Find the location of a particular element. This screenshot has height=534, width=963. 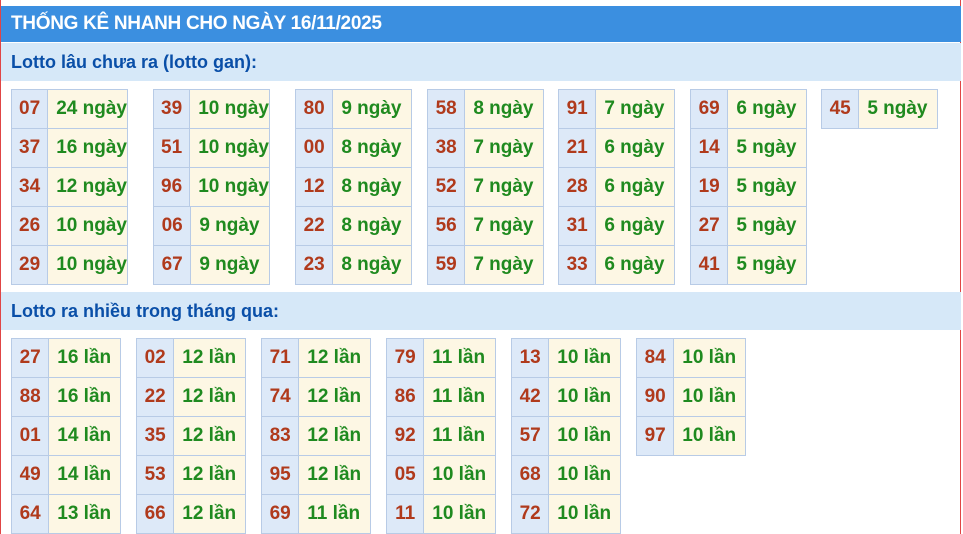

stat-row: 22 8 ngày is located at coordinates (353, 226).